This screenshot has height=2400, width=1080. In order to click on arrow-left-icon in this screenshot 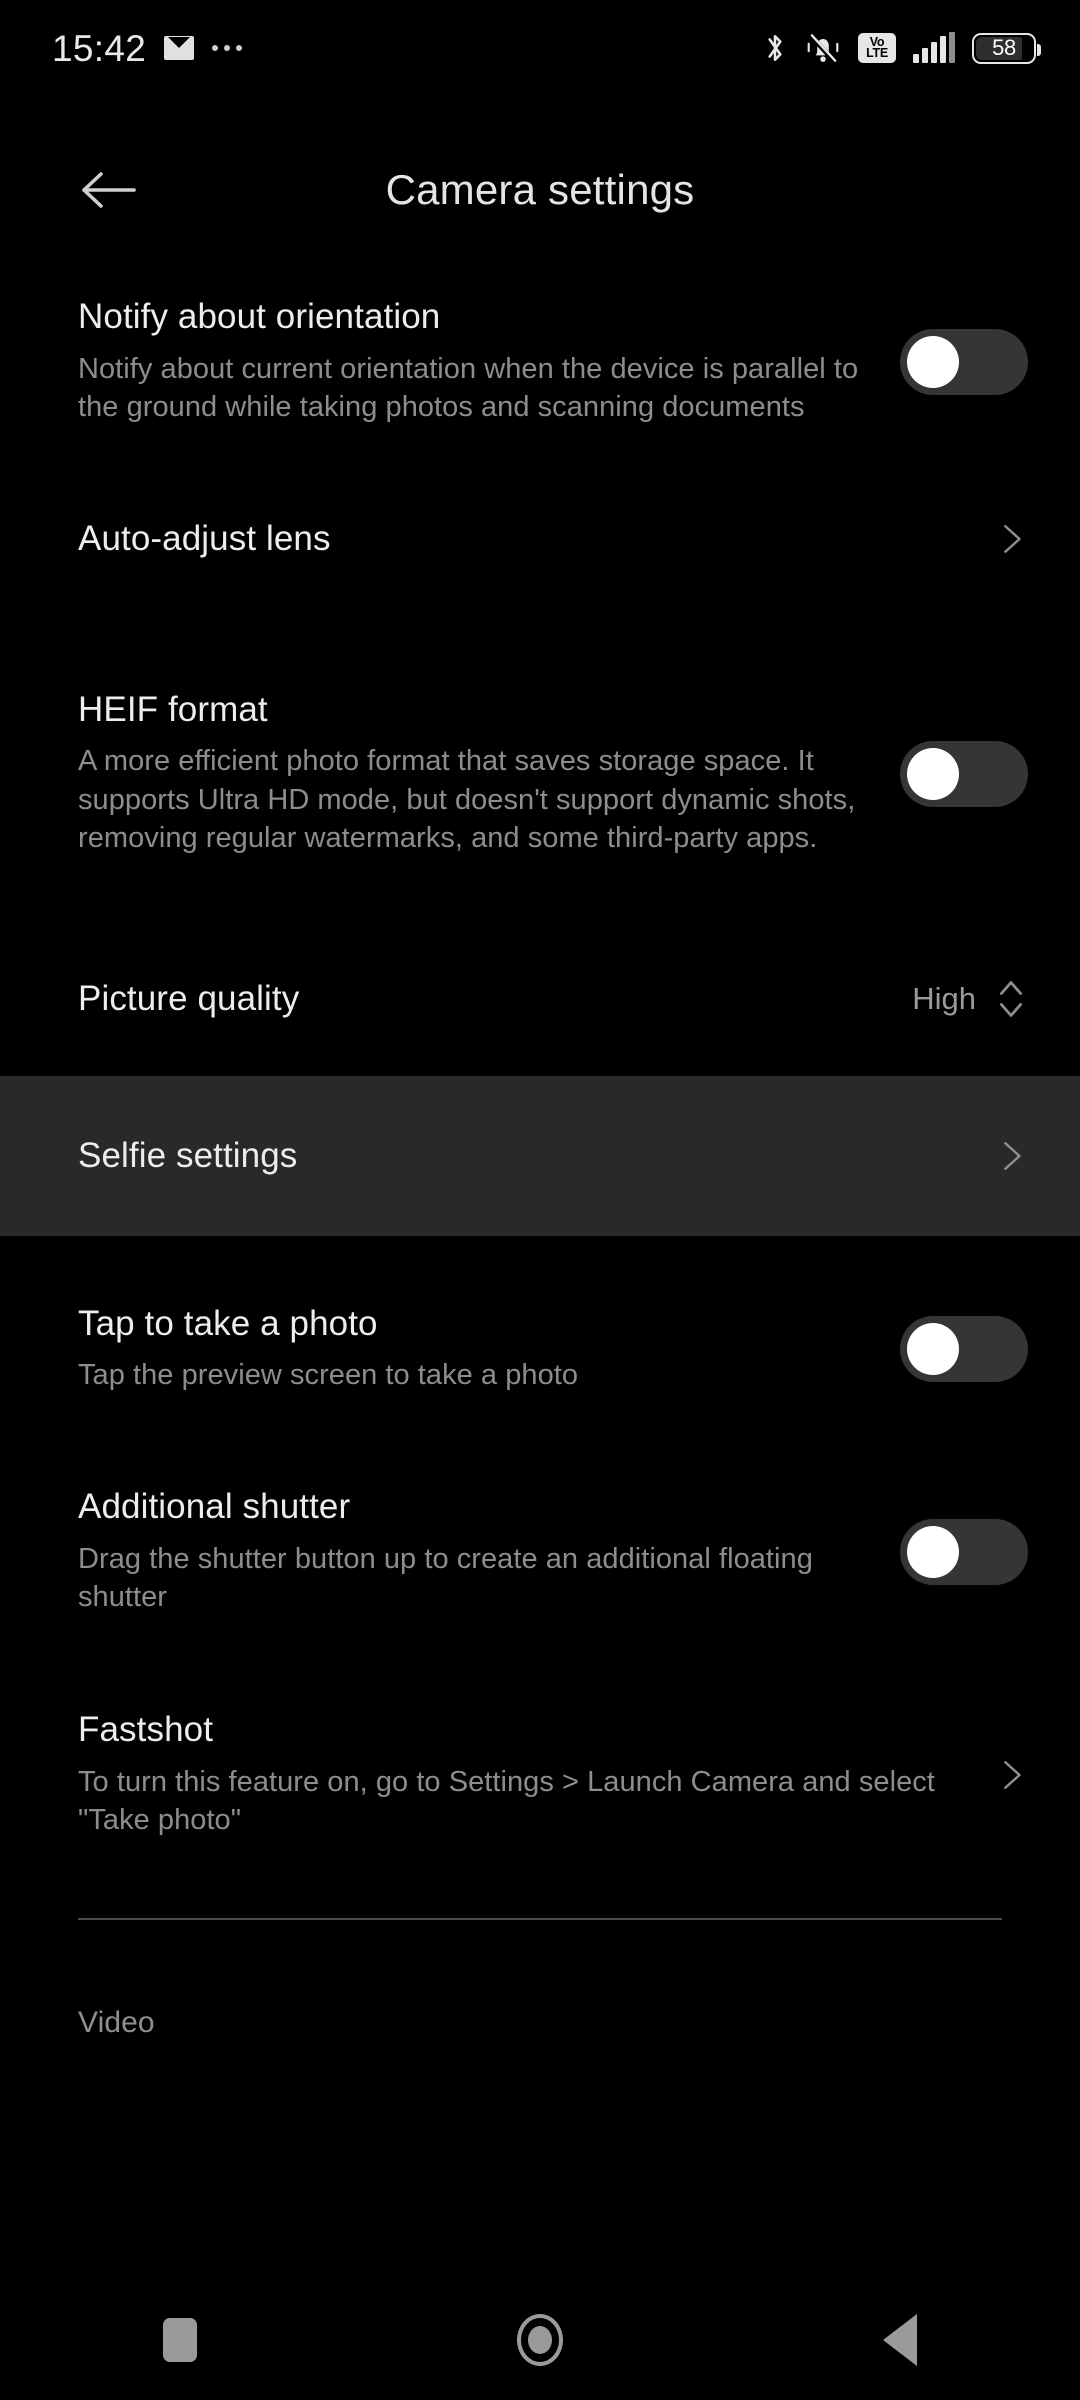, I will do `click(109, 190)`.